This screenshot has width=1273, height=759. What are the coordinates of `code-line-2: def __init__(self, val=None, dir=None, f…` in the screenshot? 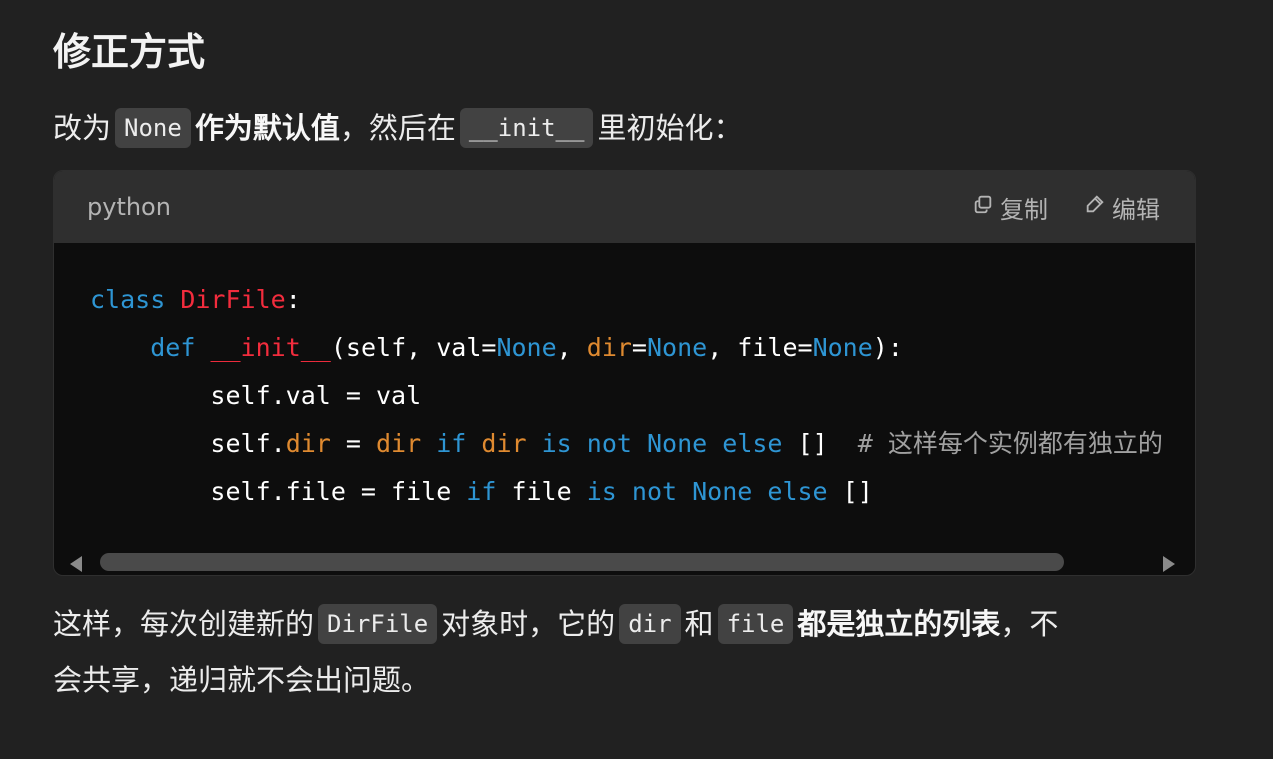 It's located at (626, 348).